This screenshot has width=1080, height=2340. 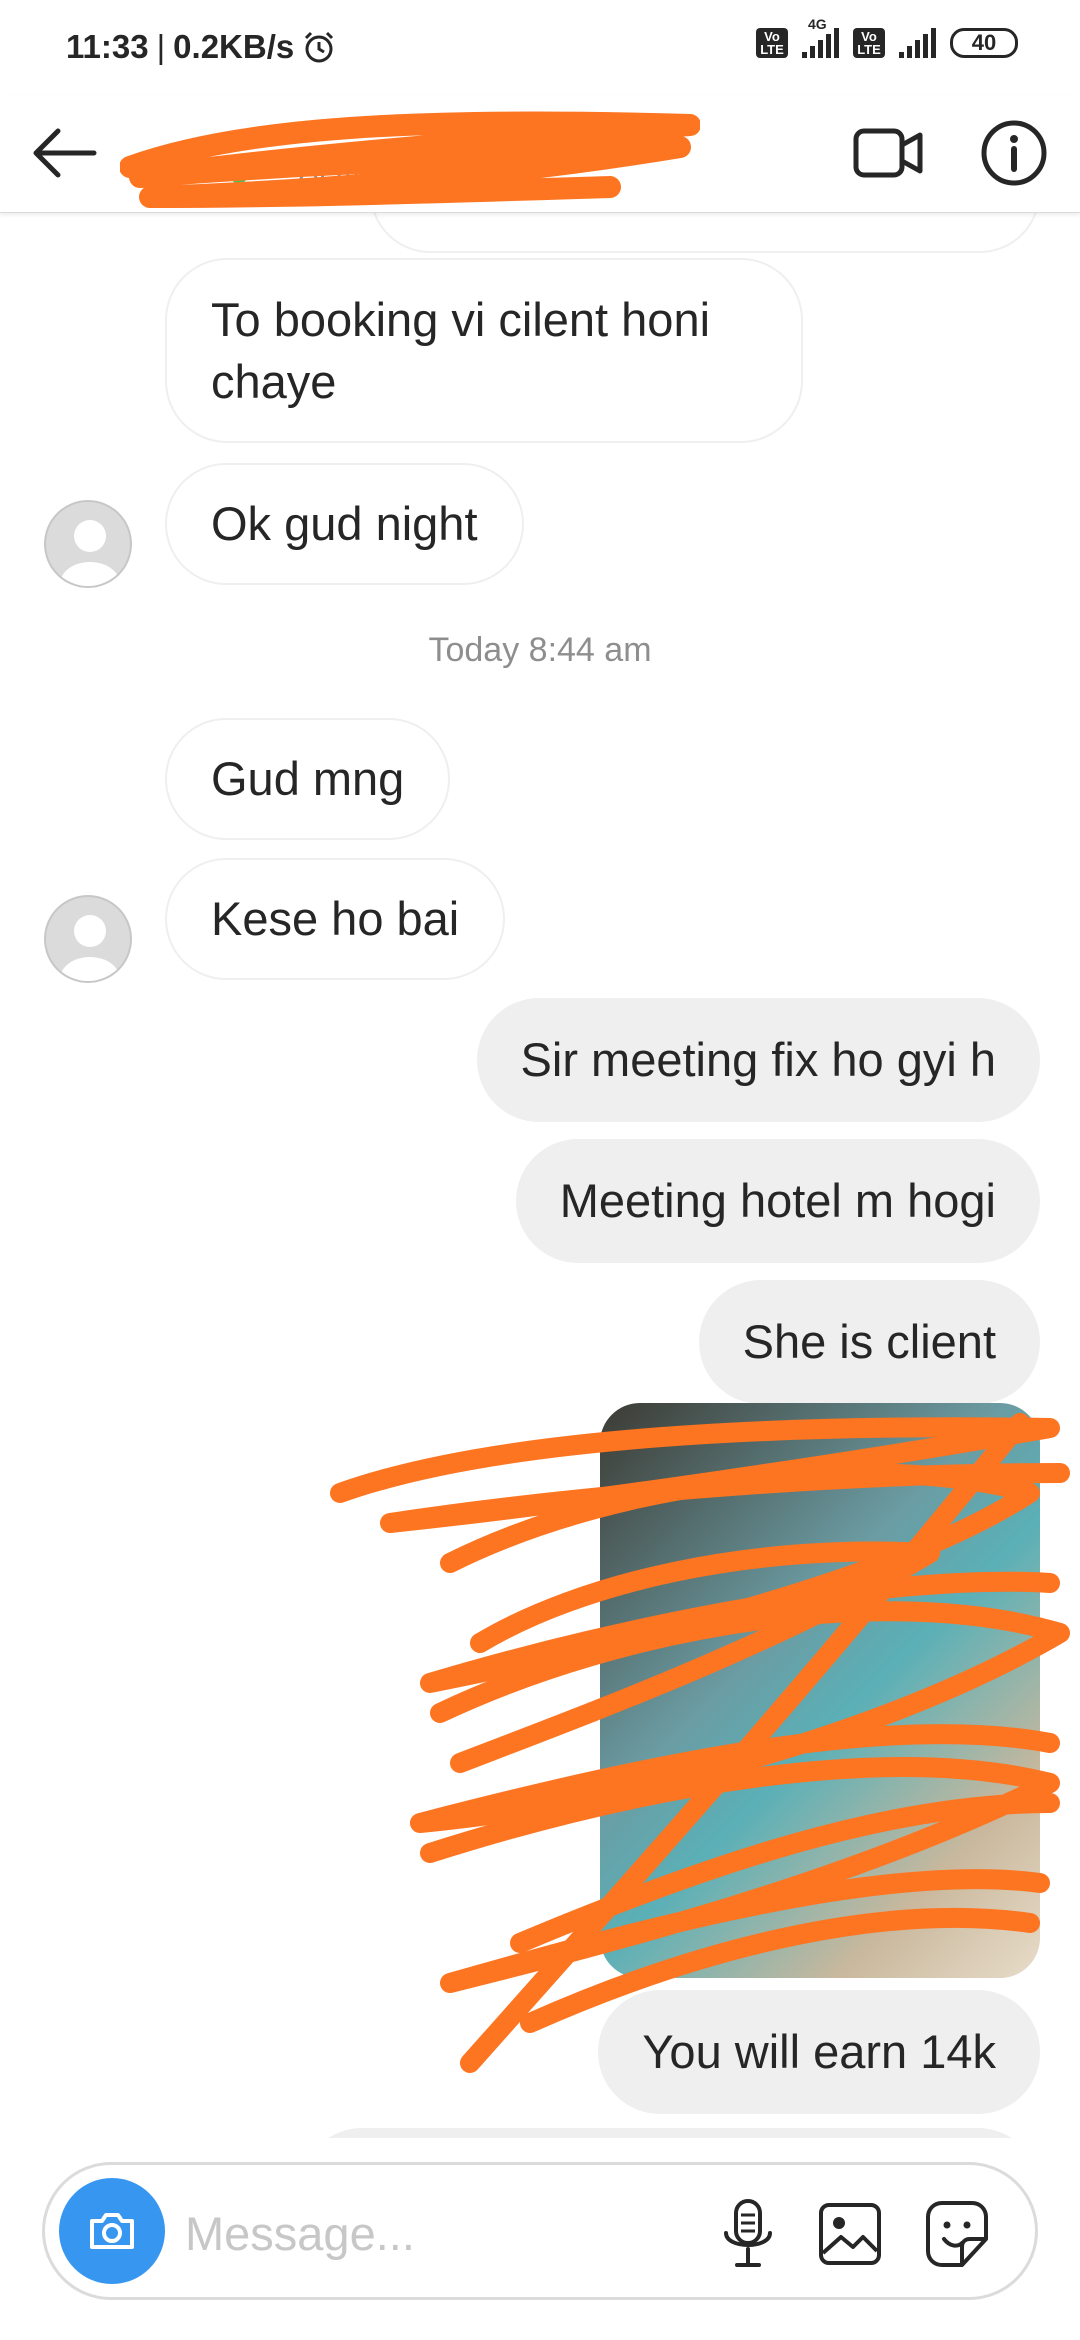 I want to click on camera-button, so click(x=112, y=2231).